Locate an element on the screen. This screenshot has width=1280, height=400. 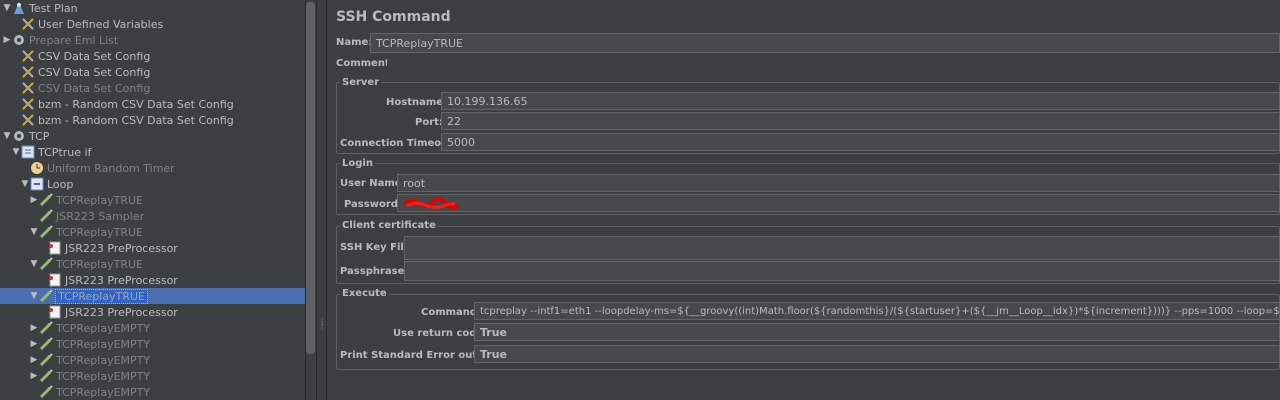
port-label: Port: is located at coordinates (429, 122).